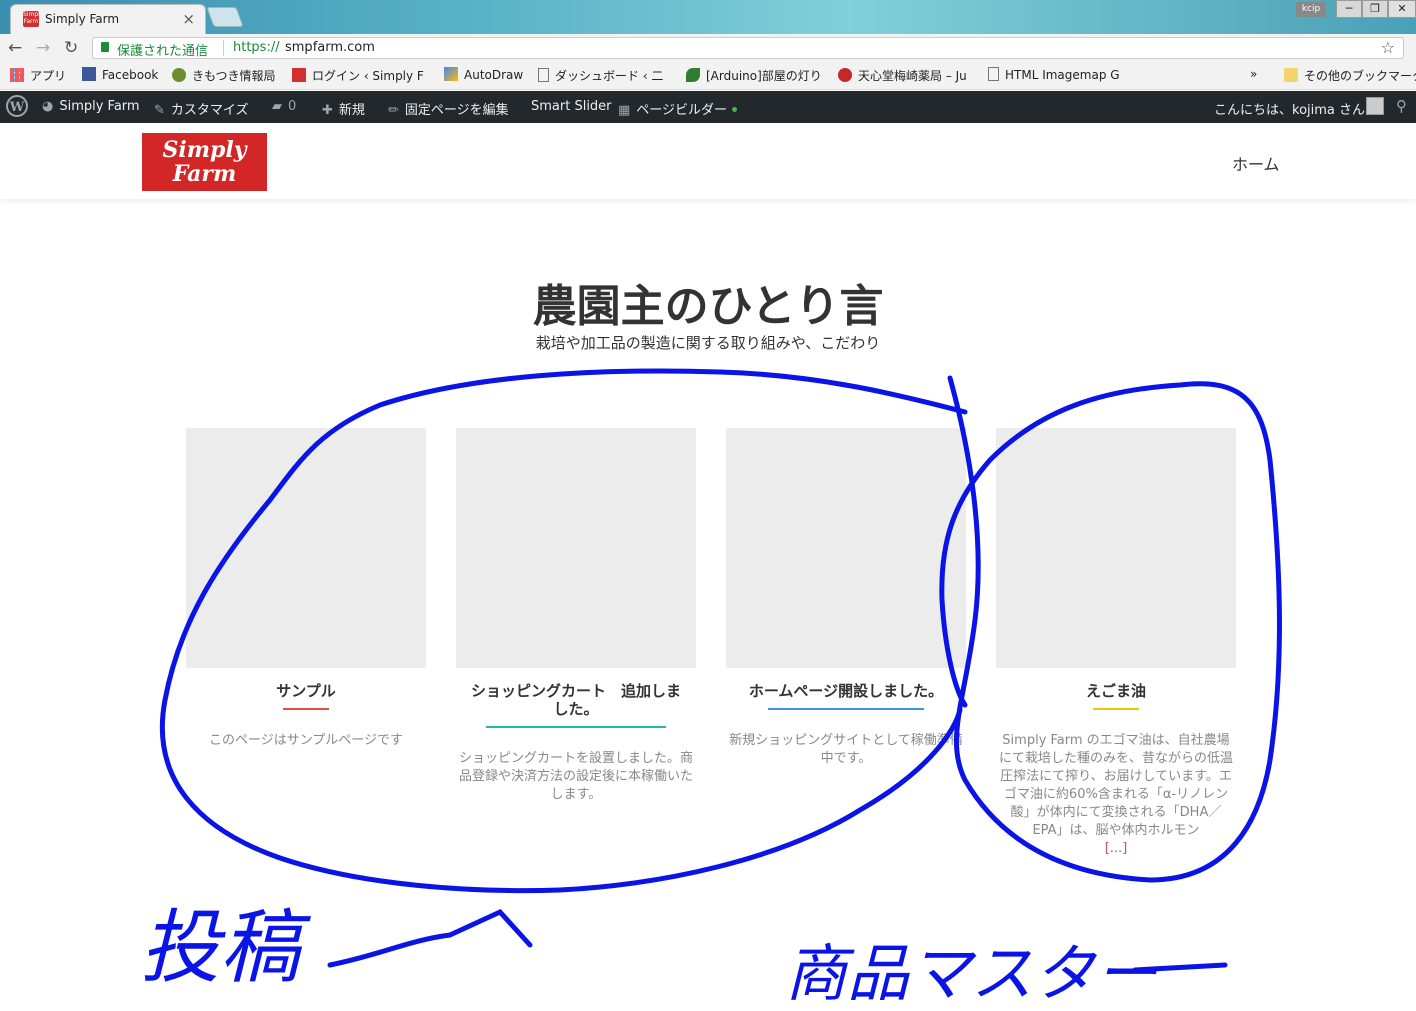  What do you see at coordinates (708, 17) in the screenshot?
I see `browser-tab-bar: Simply Farm Simply Farm × kcip ─ ❐ ✕` at bounding box center [708, 17].